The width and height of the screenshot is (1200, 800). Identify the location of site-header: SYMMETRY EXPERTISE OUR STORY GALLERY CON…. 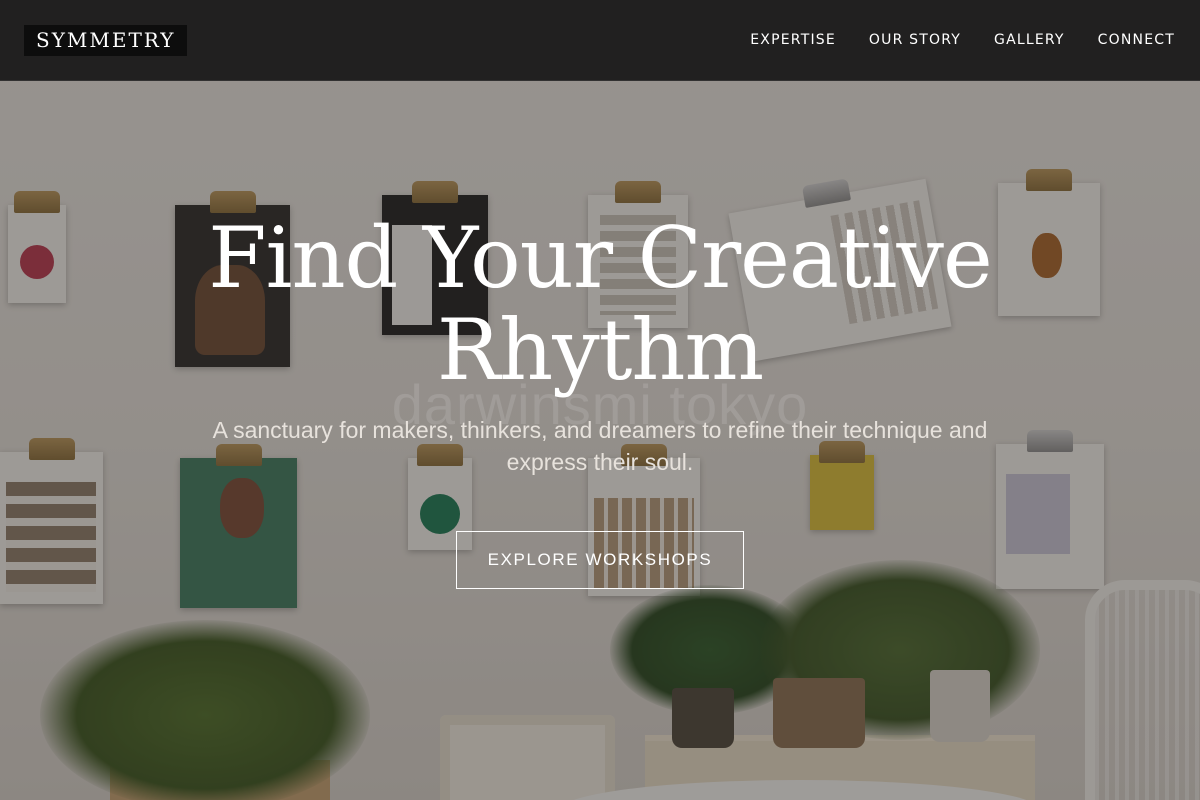
(600, 40).